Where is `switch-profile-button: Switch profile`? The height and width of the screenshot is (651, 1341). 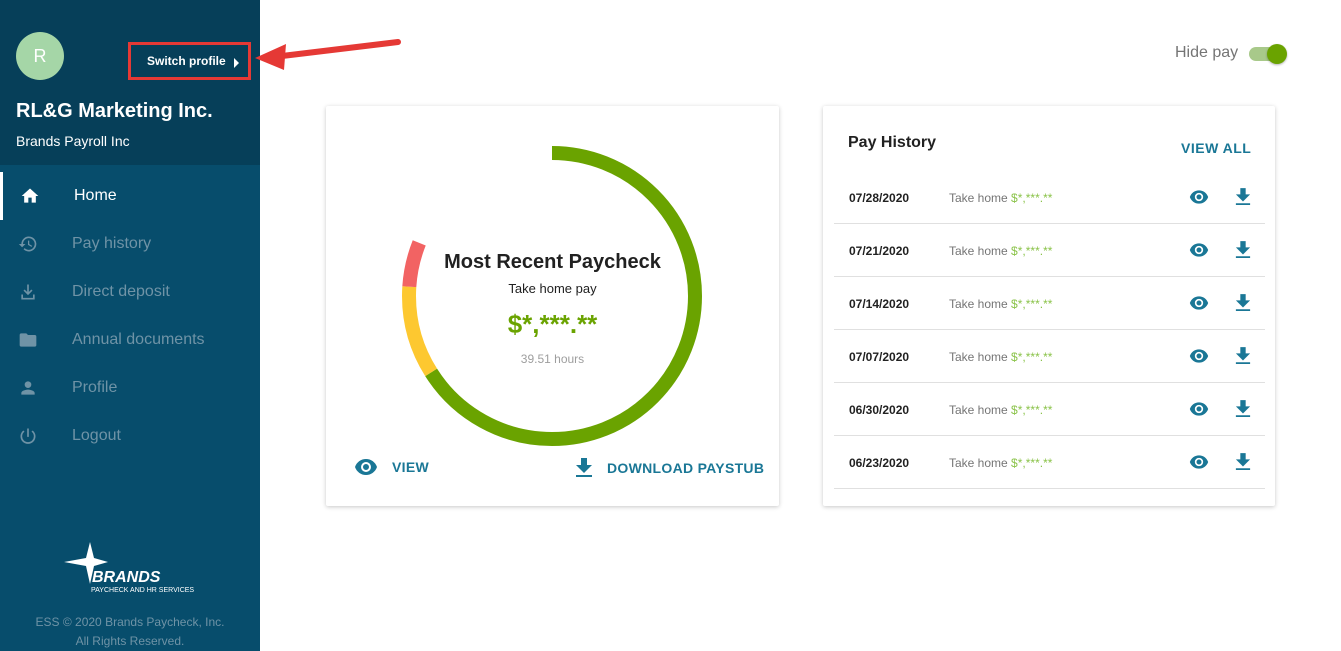 switch-profile-button: Switch profile is located at coordinates (189, 61).